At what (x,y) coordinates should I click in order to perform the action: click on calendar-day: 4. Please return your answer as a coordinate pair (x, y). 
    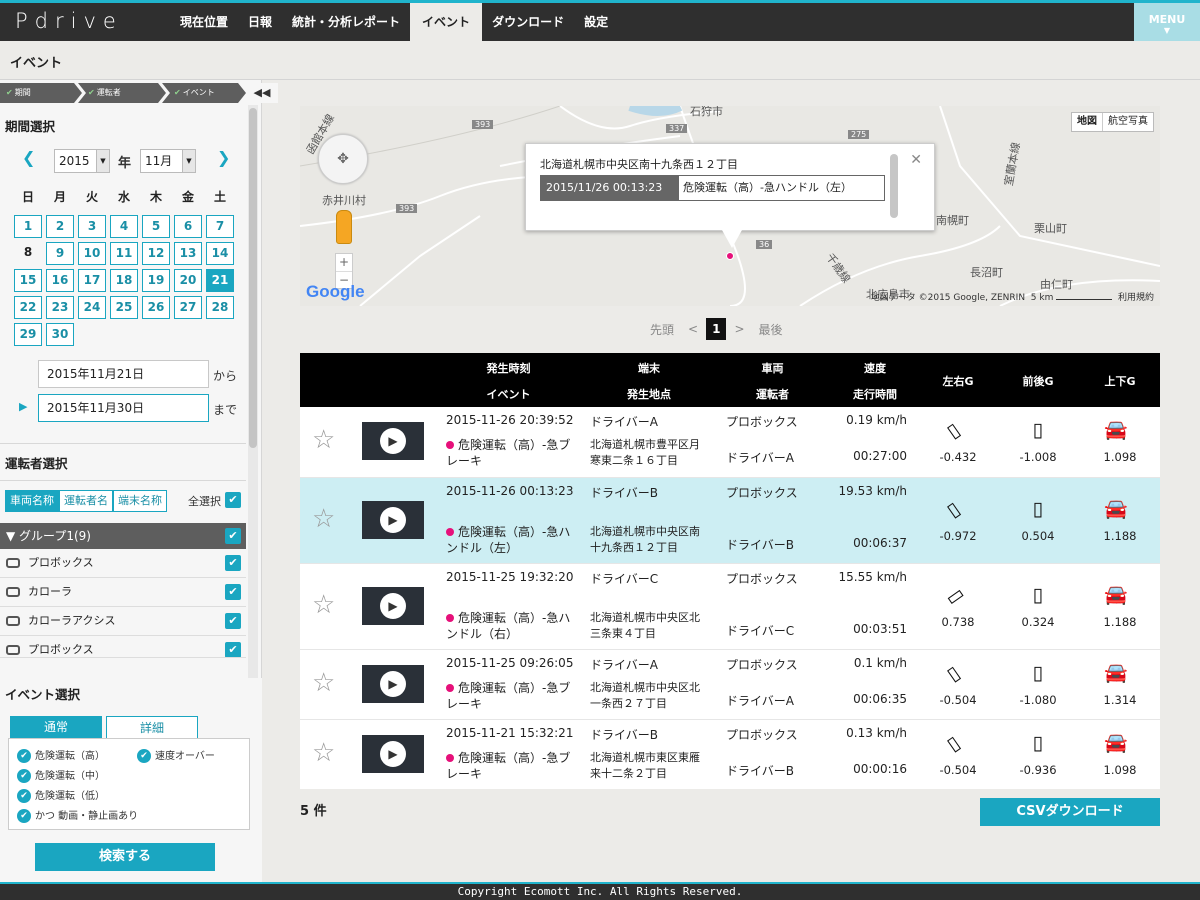
    Looking at the image, I should click on (124, 226).